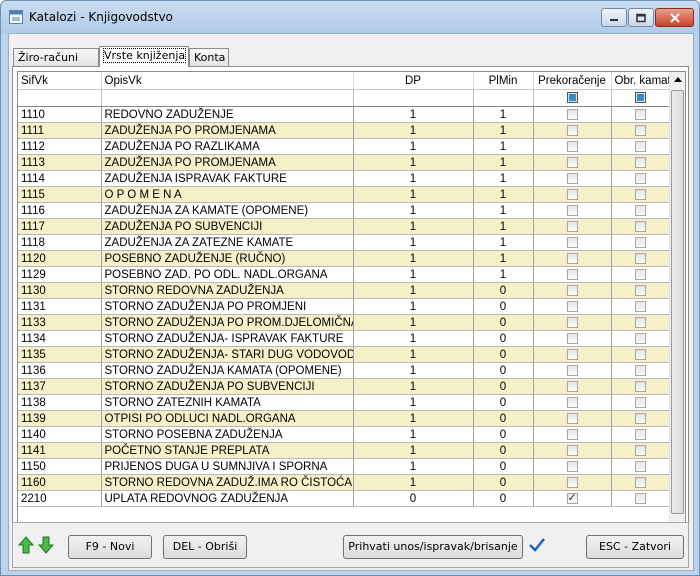 This screenshot has height=576, width=700. What do you see at coordinates (413, 81) in the screenshot?
I see `column-header-dp: DP` at bounding box center [413, 81].